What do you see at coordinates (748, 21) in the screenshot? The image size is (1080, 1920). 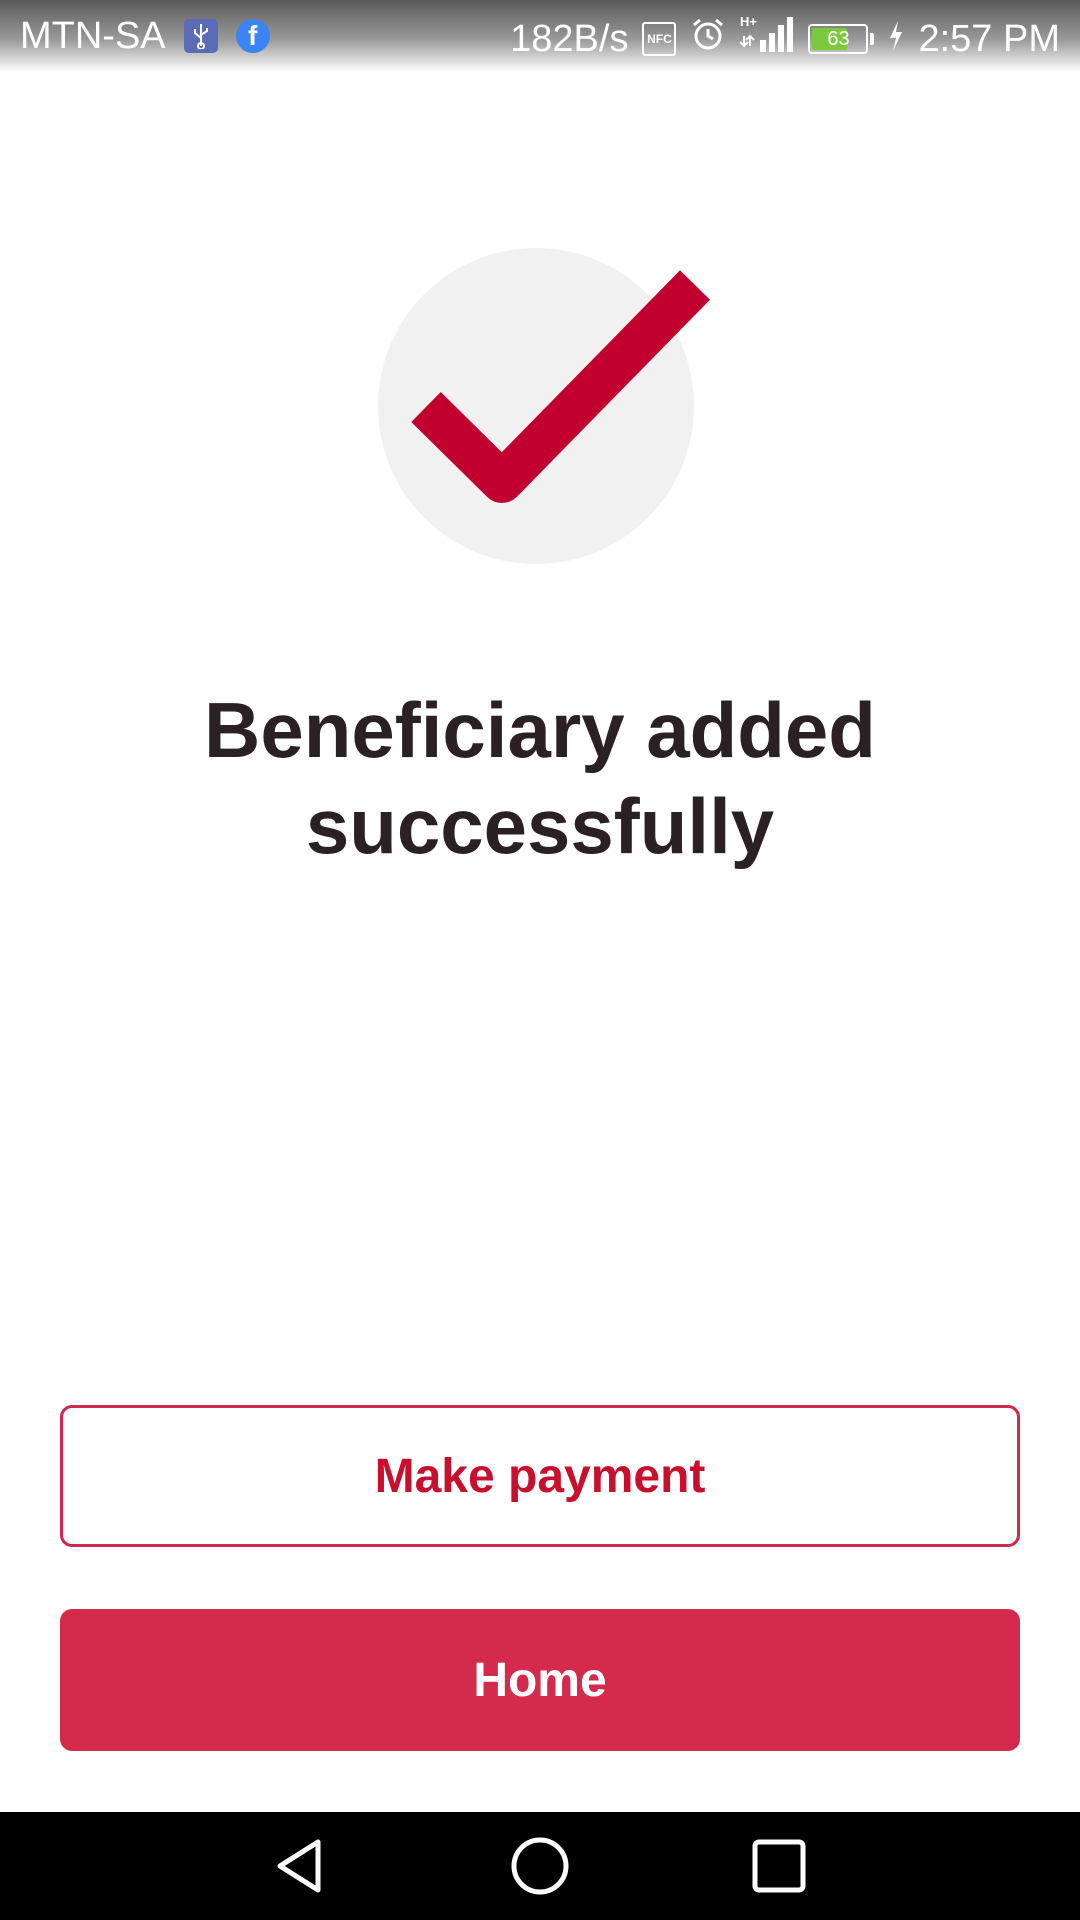 I see `svg-text: H+` at bounding box center [748, 21].